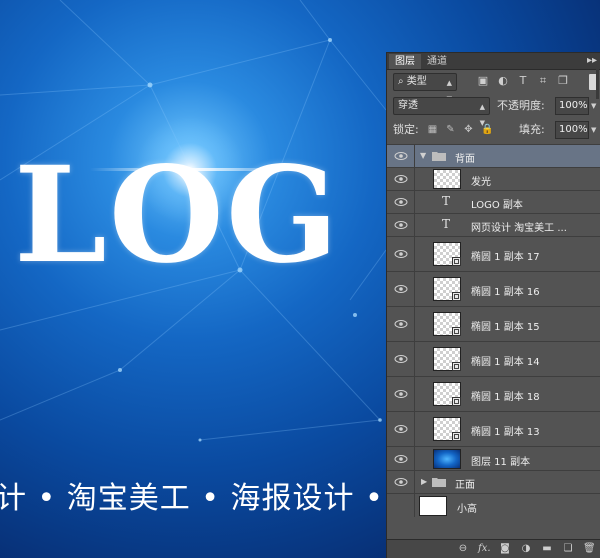 The image size is (600, 558). Describe the element at coordinates (493, 155) in the screenshot. I see `layer-group-back: ▼ 背面` at that location.